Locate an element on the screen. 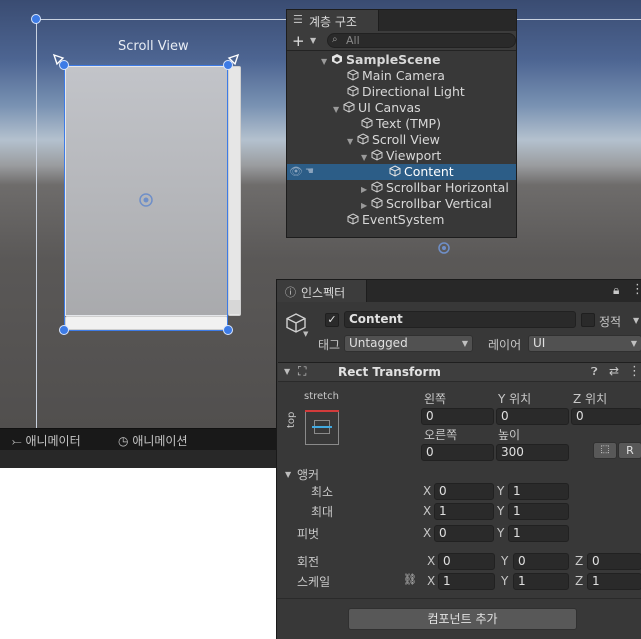  static-checkbox is located at coordinates (588, 320).